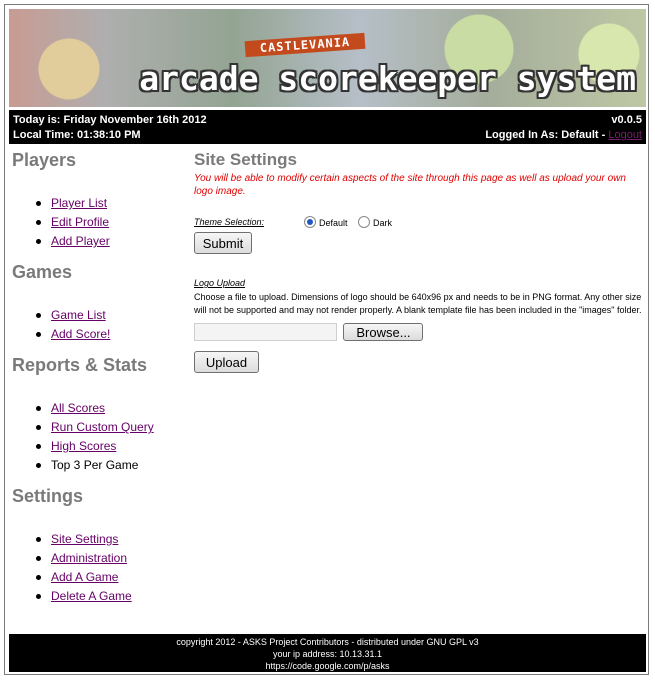 This screenshot has height=681, width=655. I want to click on logo-upload-label: Logo Upload, so click(220, 283).